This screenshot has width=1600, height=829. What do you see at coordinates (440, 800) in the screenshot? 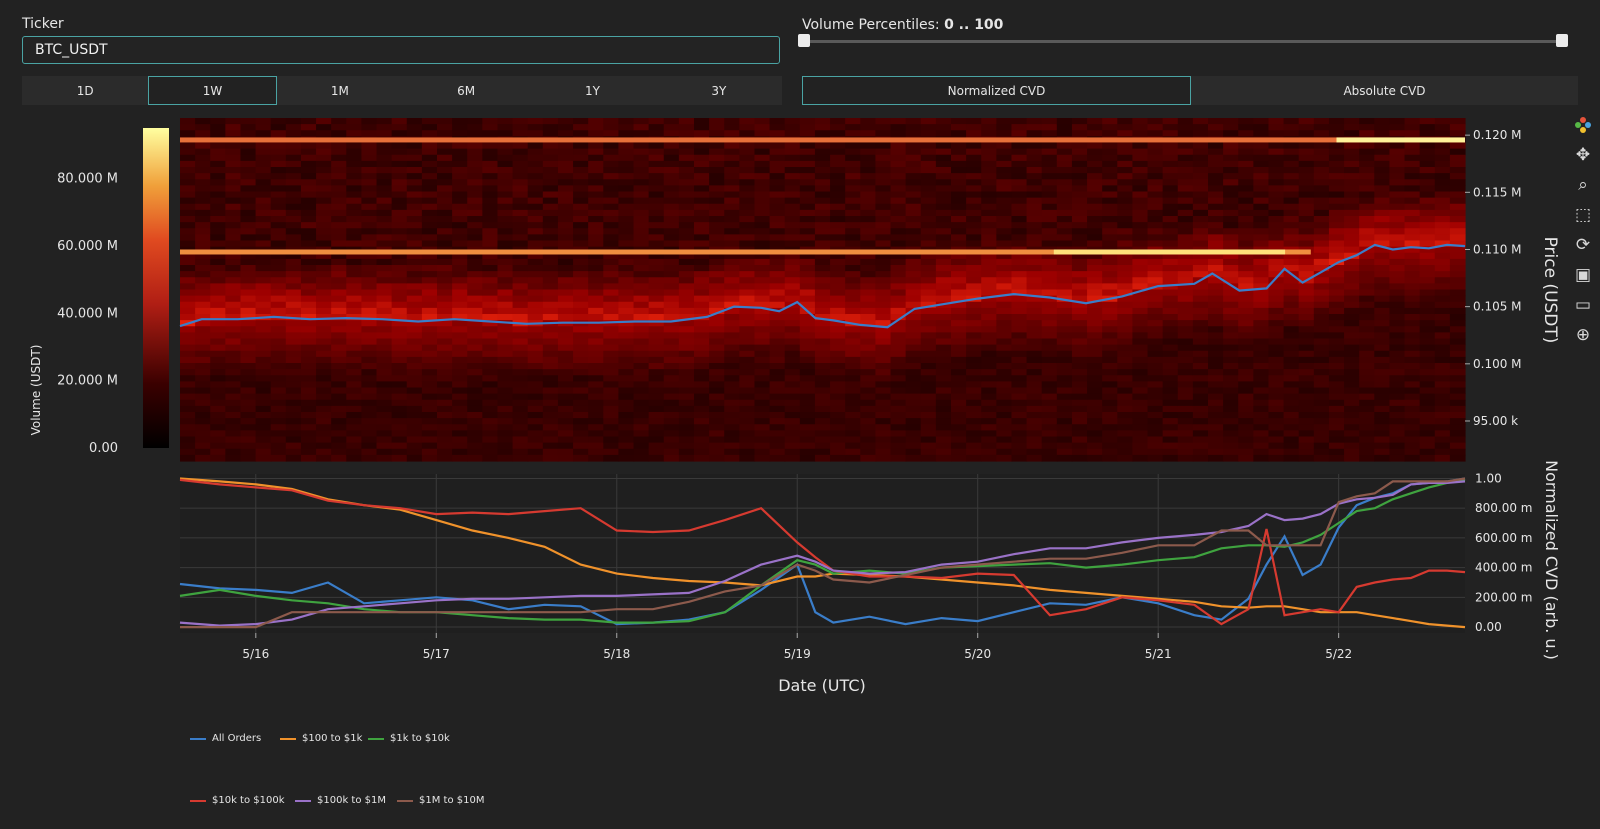
I see `legend-item-1m-to-10m: $1M to $10M` at bounding box center [440, 800].